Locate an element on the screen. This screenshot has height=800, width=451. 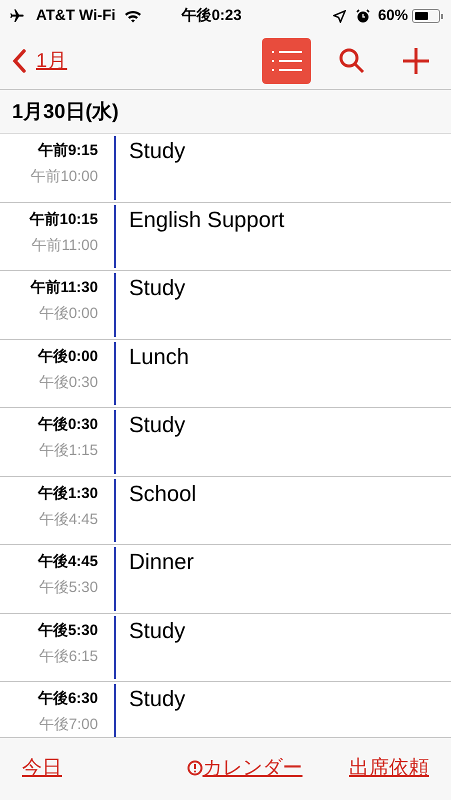
end-time: 午後1:15 is located at coordinates (68, 451).